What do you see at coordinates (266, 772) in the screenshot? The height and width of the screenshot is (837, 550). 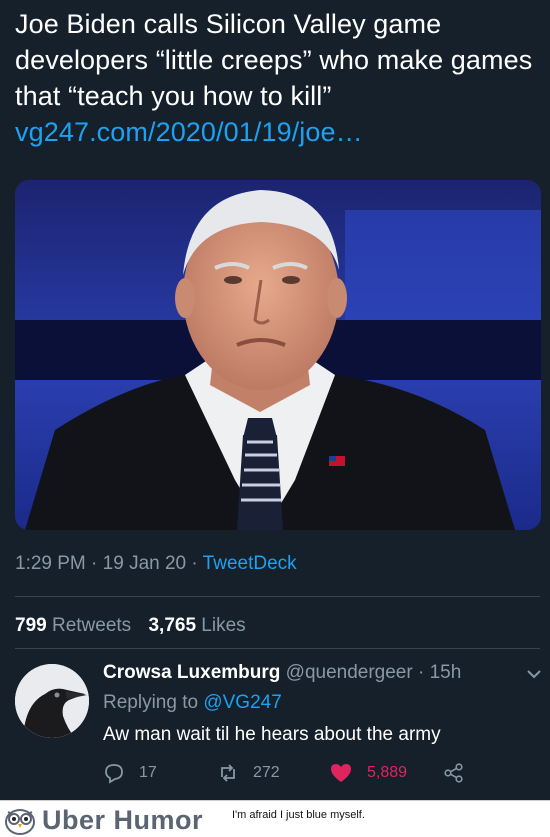 I see `retweet-count: 272` at bounding box center [266, 772].